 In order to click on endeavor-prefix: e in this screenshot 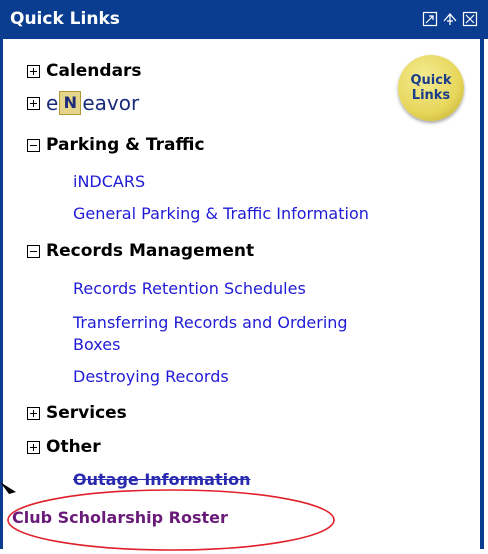, I will do `click(52, 103)`.